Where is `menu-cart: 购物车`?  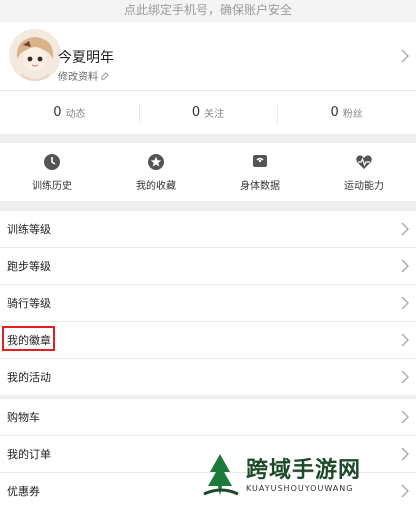 menu-cart: 购物车 is located at coordinates (208, 417).